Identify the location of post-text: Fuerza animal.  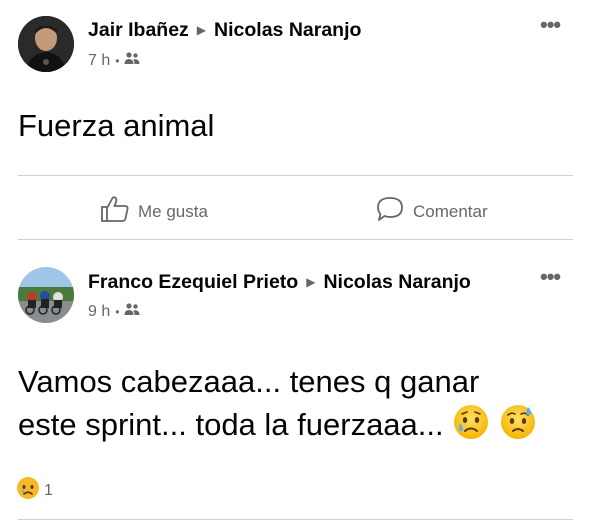
(116, 125).